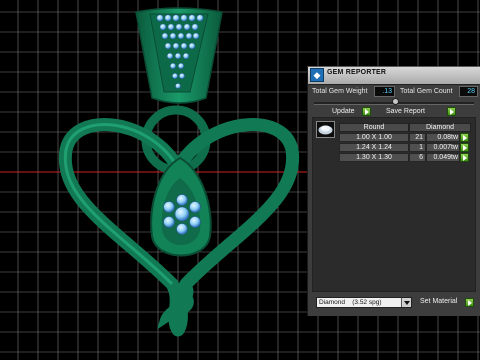 The height and width of the screenshot is (360, 480). Describe the element at coordinates (443, 137) in the screenshot. I see `gem-weight: 0.08tw` at that location.